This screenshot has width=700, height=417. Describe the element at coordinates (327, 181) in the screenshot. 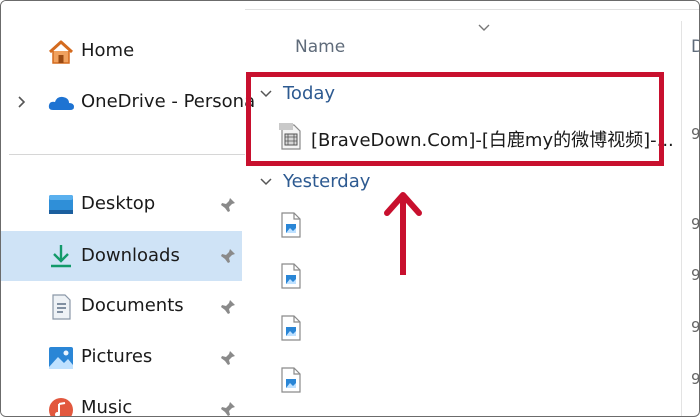

I see `group-label: Yesterday` at that location.